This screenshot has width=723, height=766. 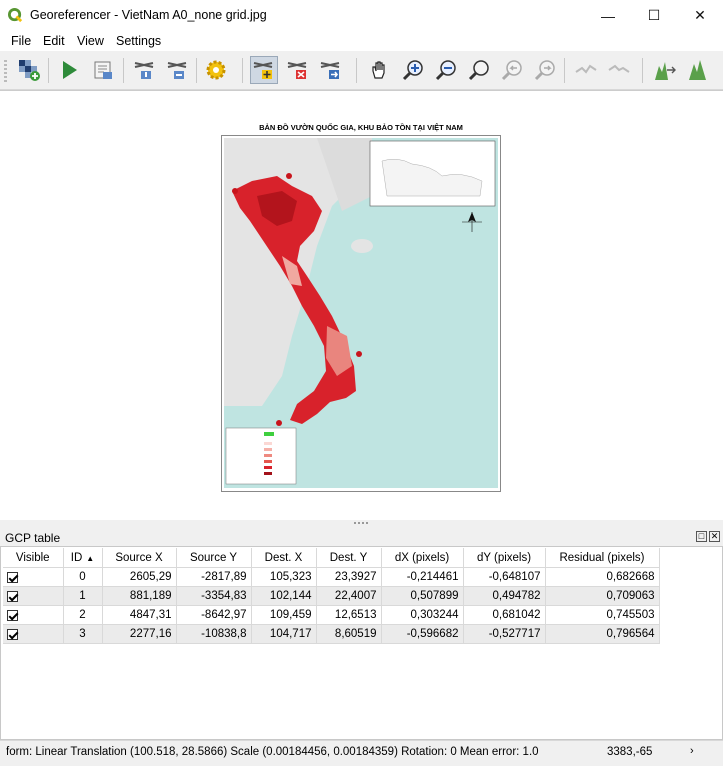 What do you see at coordinates (422, 634) in the screenshot?
I see `cell-dx: -0,596682` at bounding box center [422, 634].